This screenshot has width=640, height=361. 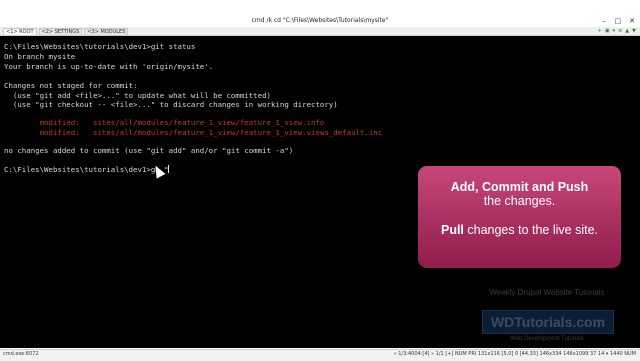 What do you see at coordinates (604, 21) in the screenshot?
I see `minimize-button: –` at bounding box center [604, 21].